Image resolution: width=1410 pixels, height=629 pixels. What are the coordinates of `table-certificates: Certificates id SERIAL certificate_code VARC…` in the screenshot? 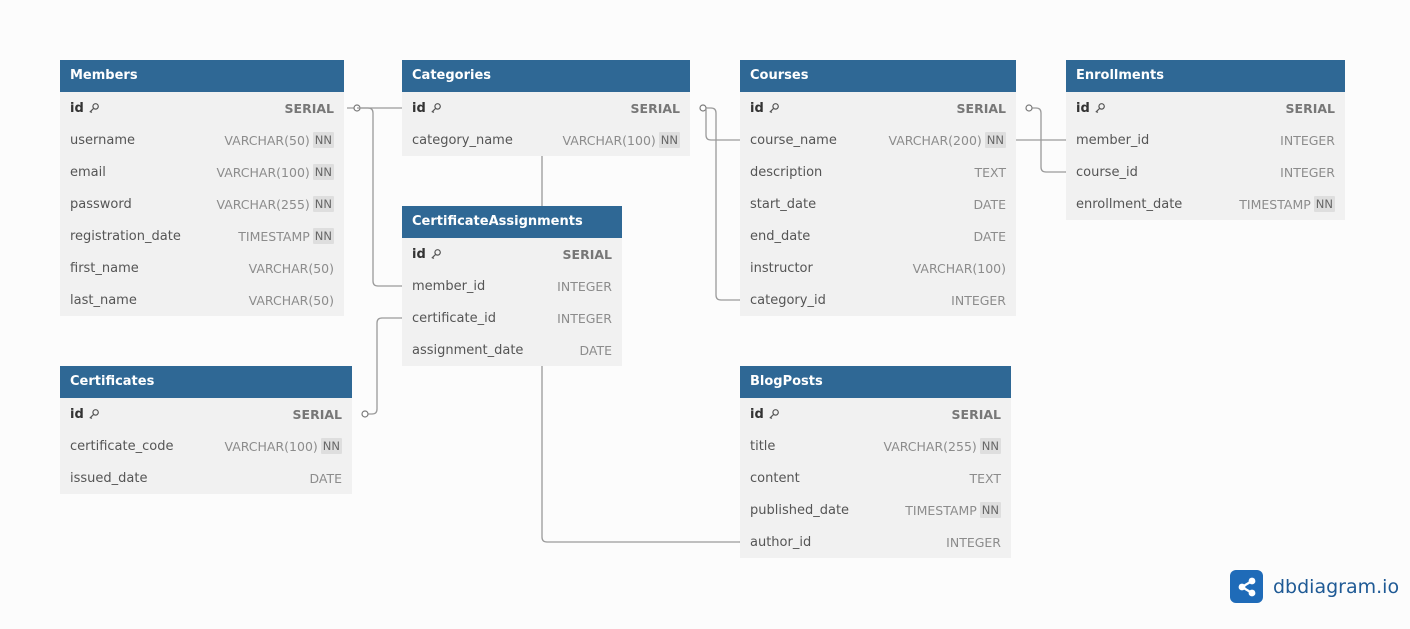 It's located at (206, 430).